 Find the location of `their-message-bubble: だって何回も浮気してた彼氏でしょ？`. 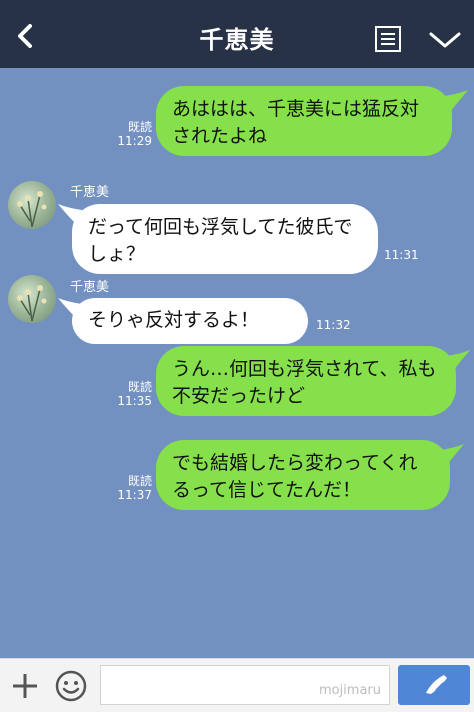

their-message-bubble: だって何回も浮気してた彼氏でしょ？ is located at coordinates (225, 239).